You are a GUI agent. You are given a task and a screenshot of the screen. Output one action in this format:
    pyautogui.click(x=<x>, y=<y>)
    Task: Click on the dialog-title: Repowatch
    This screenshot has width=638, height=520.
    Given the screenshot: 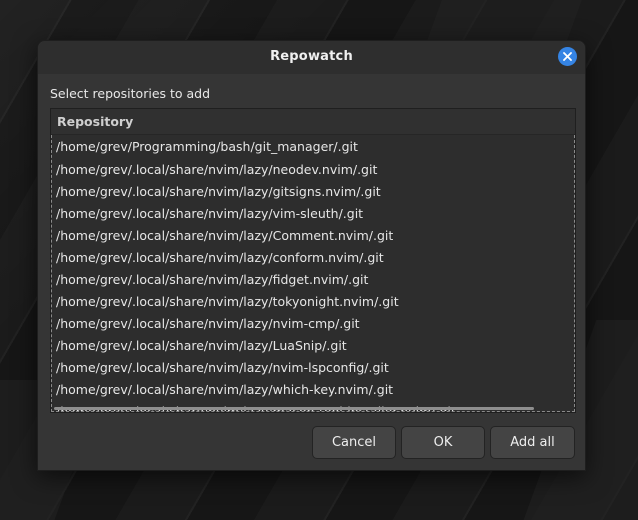 What is the action you would take?
    pyautogui.click(x=311, y=56)
    